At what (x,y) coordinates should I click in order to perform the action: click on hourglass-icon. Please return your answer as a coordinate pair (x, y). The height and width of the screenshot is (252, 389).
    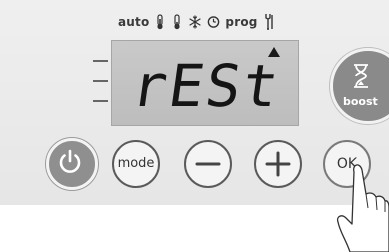
    Looking at the image, I should click on (361, 76).